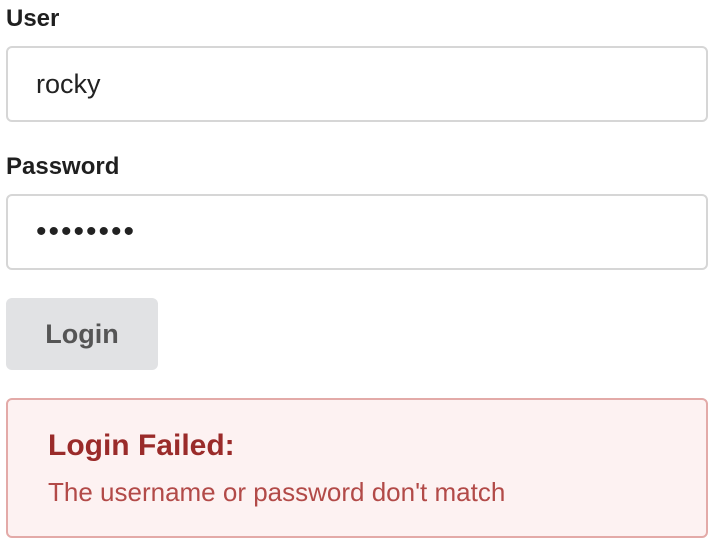  What do you see at coordinates (357, 232) in the screenshot?
I see `password-input` at bounding box center [357, 232].